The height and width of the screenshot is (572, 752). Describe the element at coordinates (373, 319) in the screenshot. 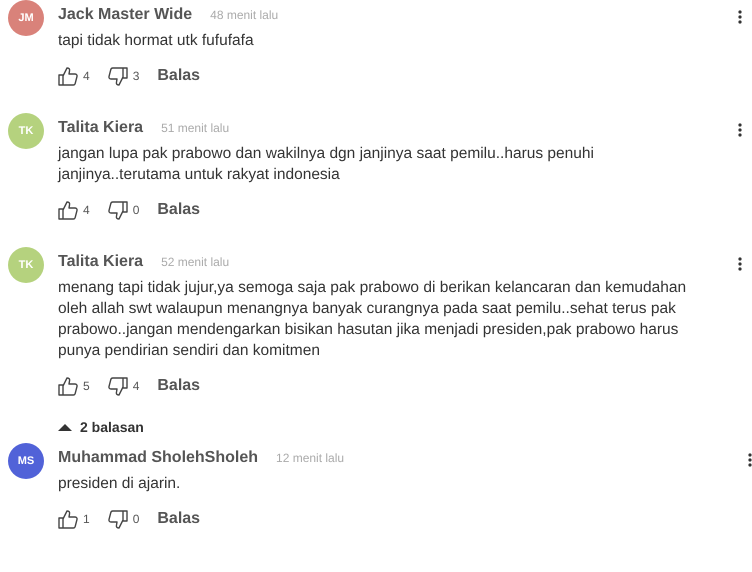

I see `comment-text: menang tapi tidak jujur,ya semoga saja pak prabowo di berikan kelancaran dan kemudahan oleh allah swt walaupun menangnya banyak curangnya pada saat pemilu..sehat terus pak prabowo..jangan mendengarkan bisikan hasutan jika menjadi presiden,pak prabowo harus punya pendirian sendiri dan komitmen` at that location.